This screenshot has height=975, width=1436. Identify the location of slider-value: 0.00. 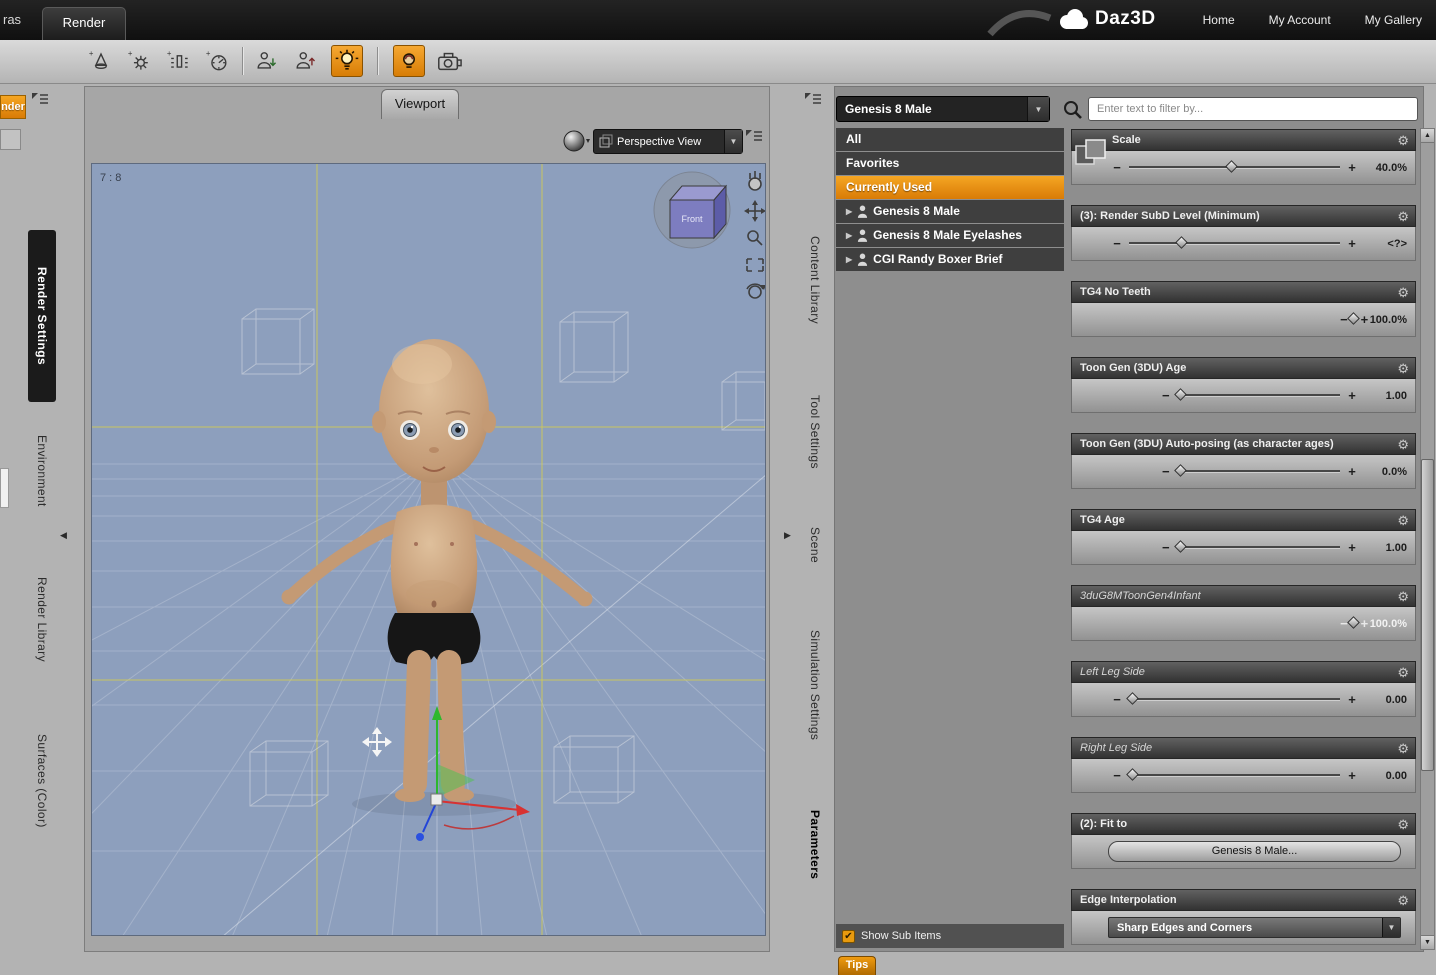
(1387, 700).